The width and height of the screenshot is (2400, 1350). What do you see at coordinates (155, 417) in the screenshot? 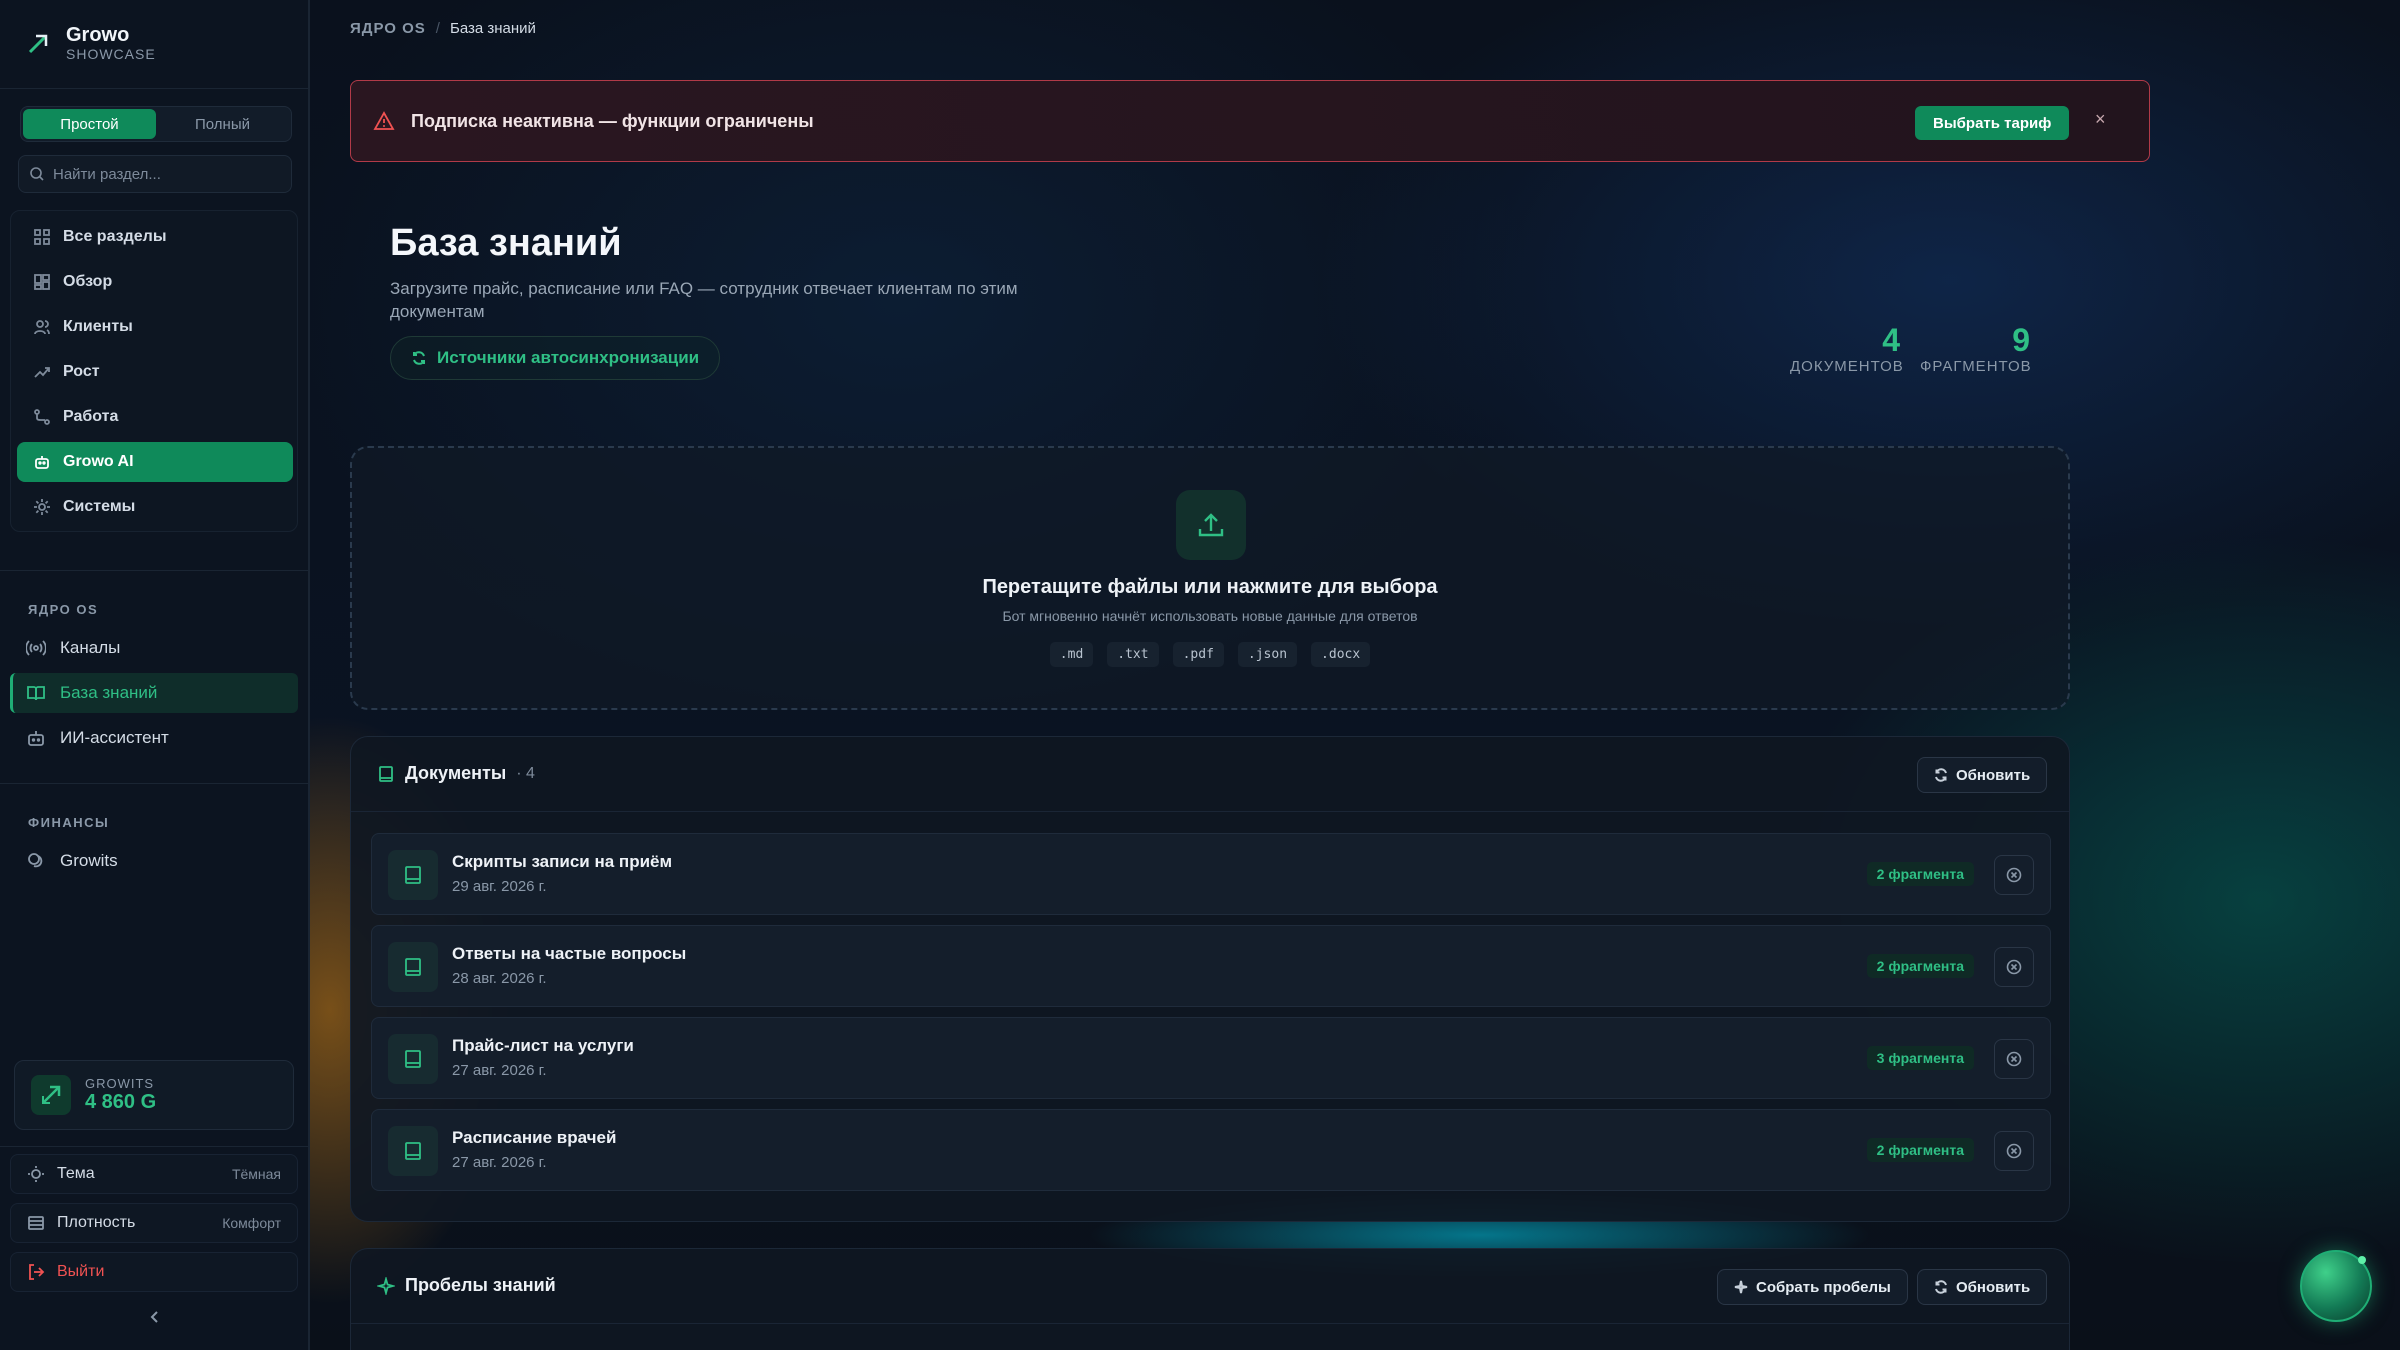
I see `nav-item-work: Работа` at bounding box center [155, 417].